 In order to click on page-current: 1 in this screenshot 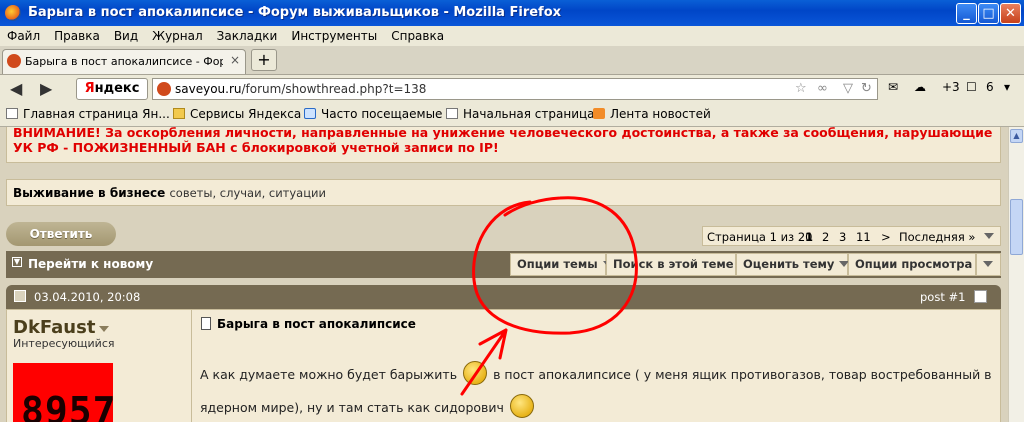, I will do `click(809, 237)`.